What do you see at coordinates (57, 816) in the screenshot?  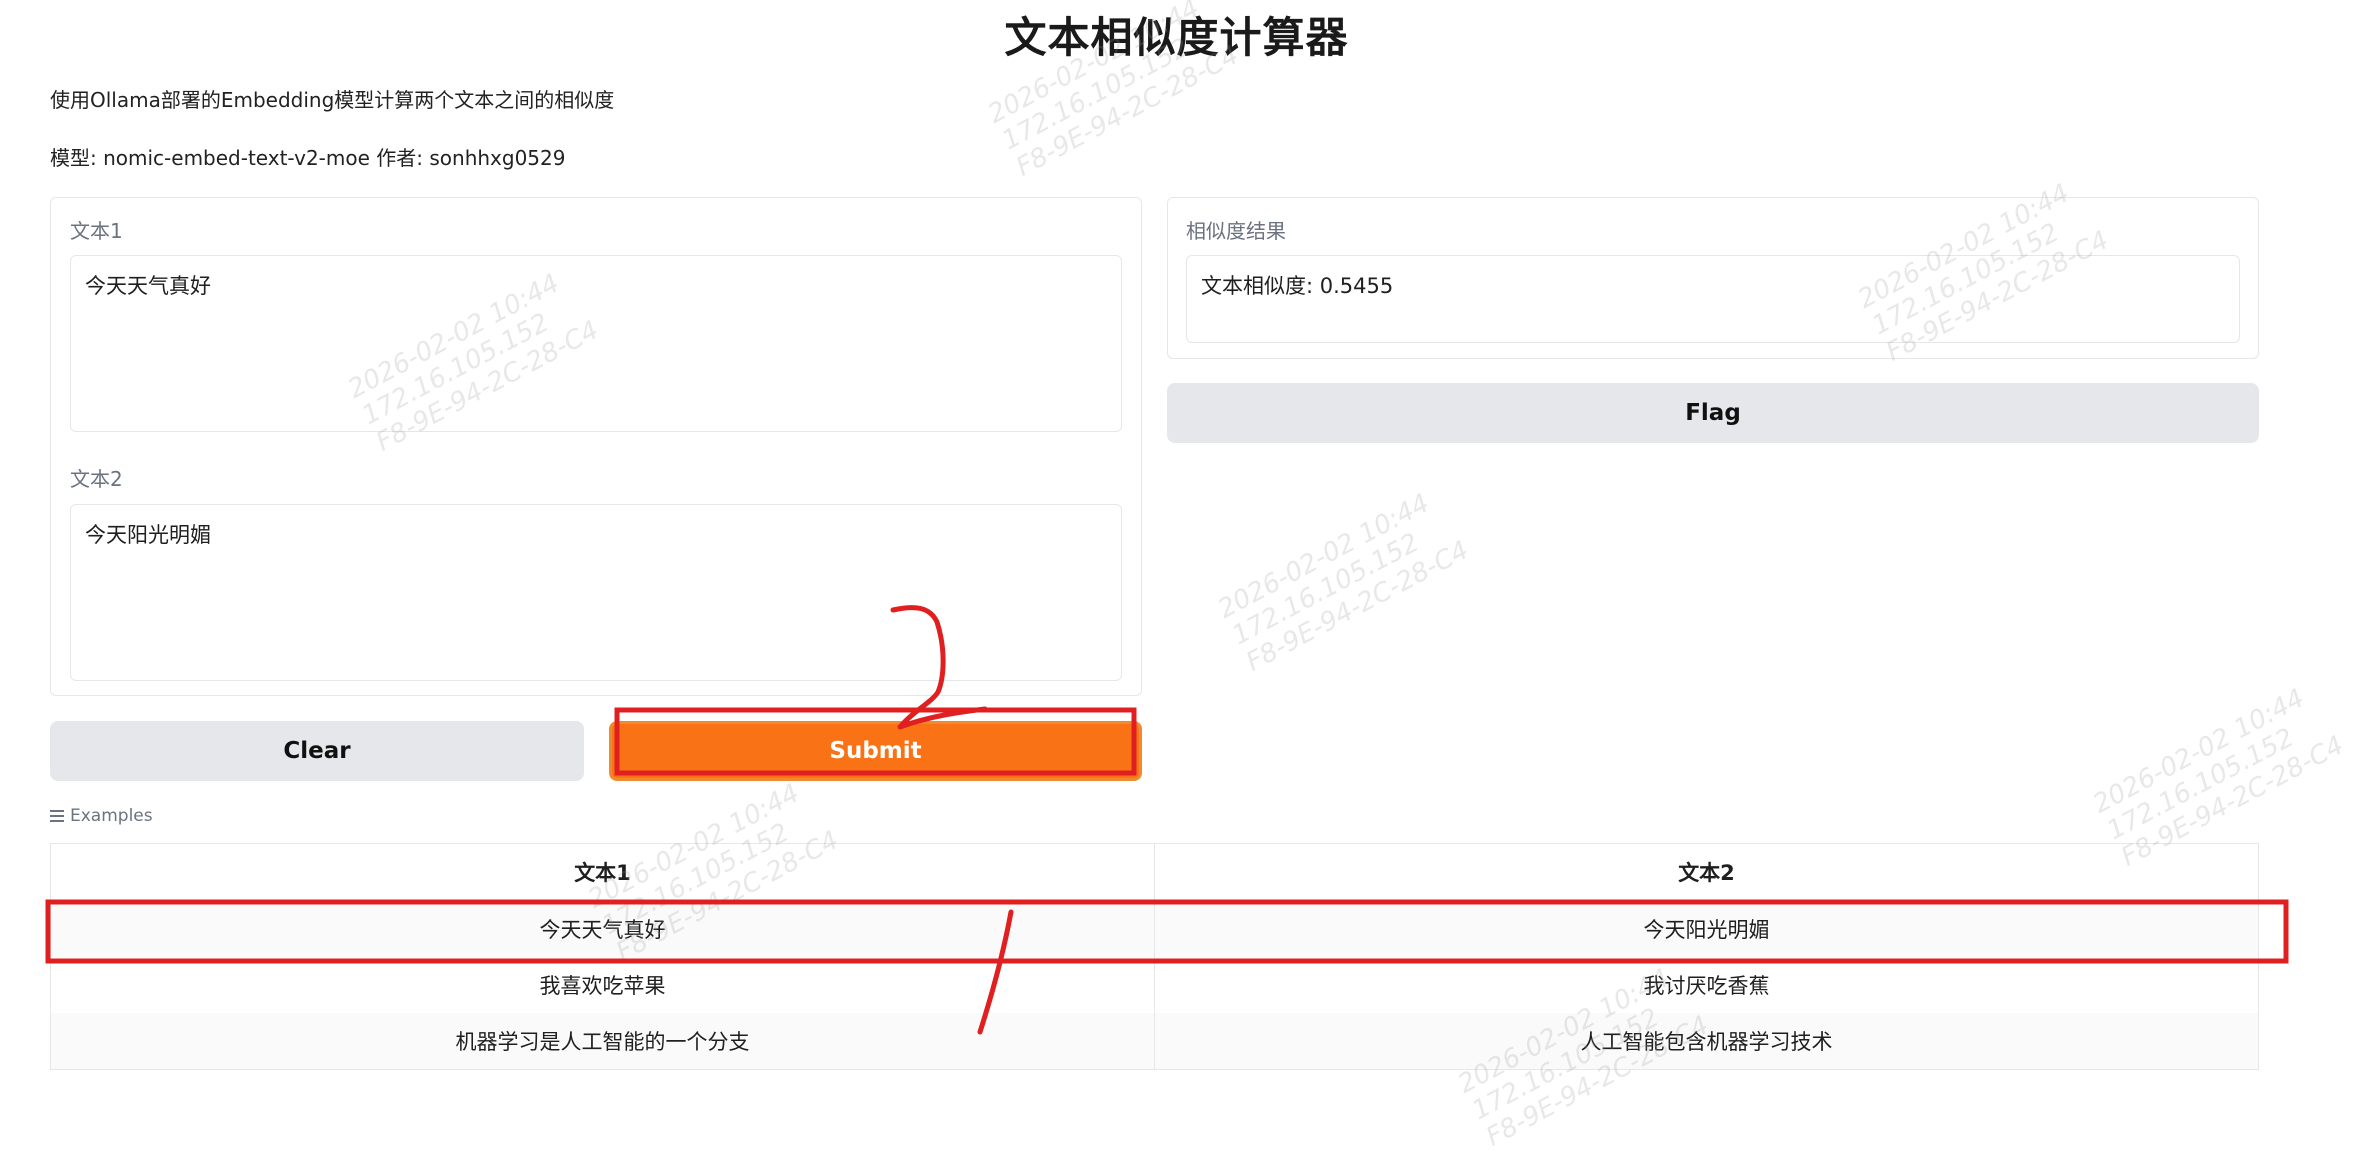 I see `list-icon` at bounding box center [57, 816].